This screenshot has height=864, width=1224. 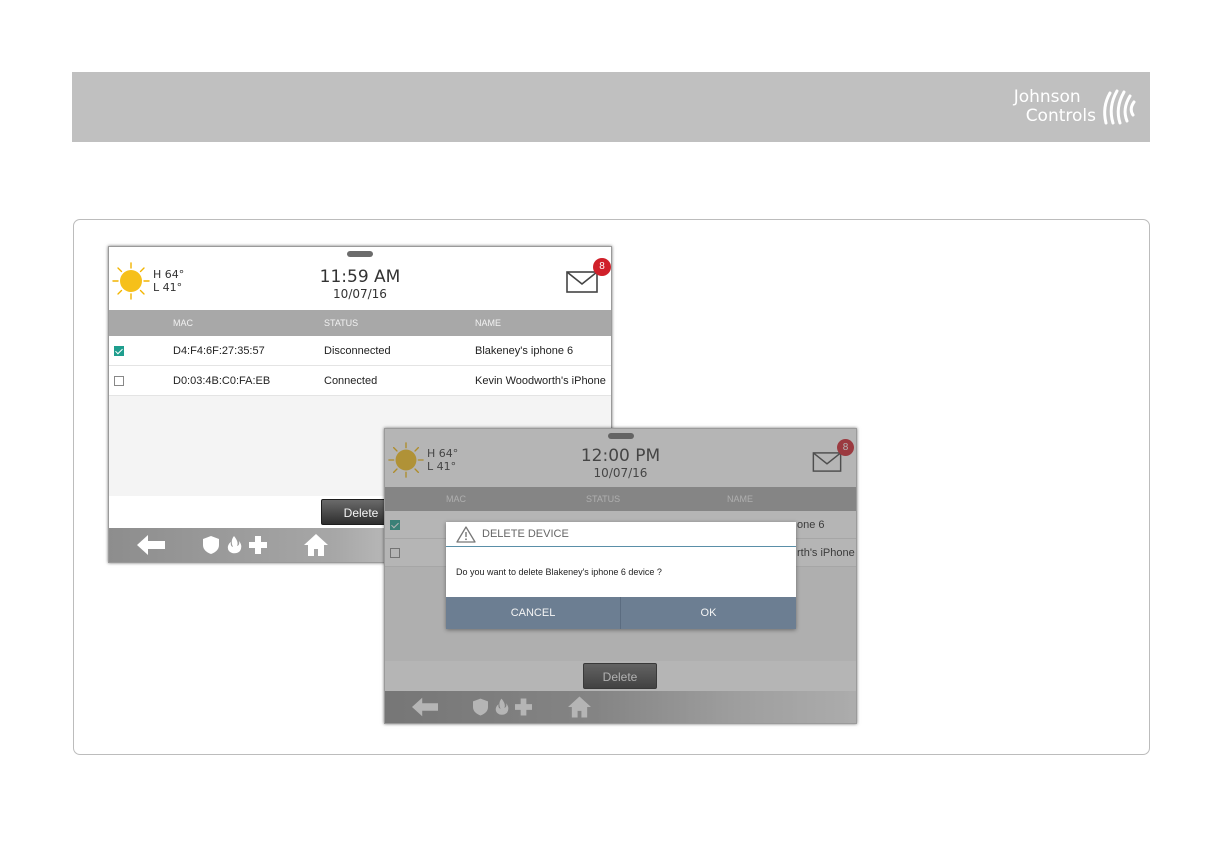 I want to click on messages-button, so click(x=582, y=284).